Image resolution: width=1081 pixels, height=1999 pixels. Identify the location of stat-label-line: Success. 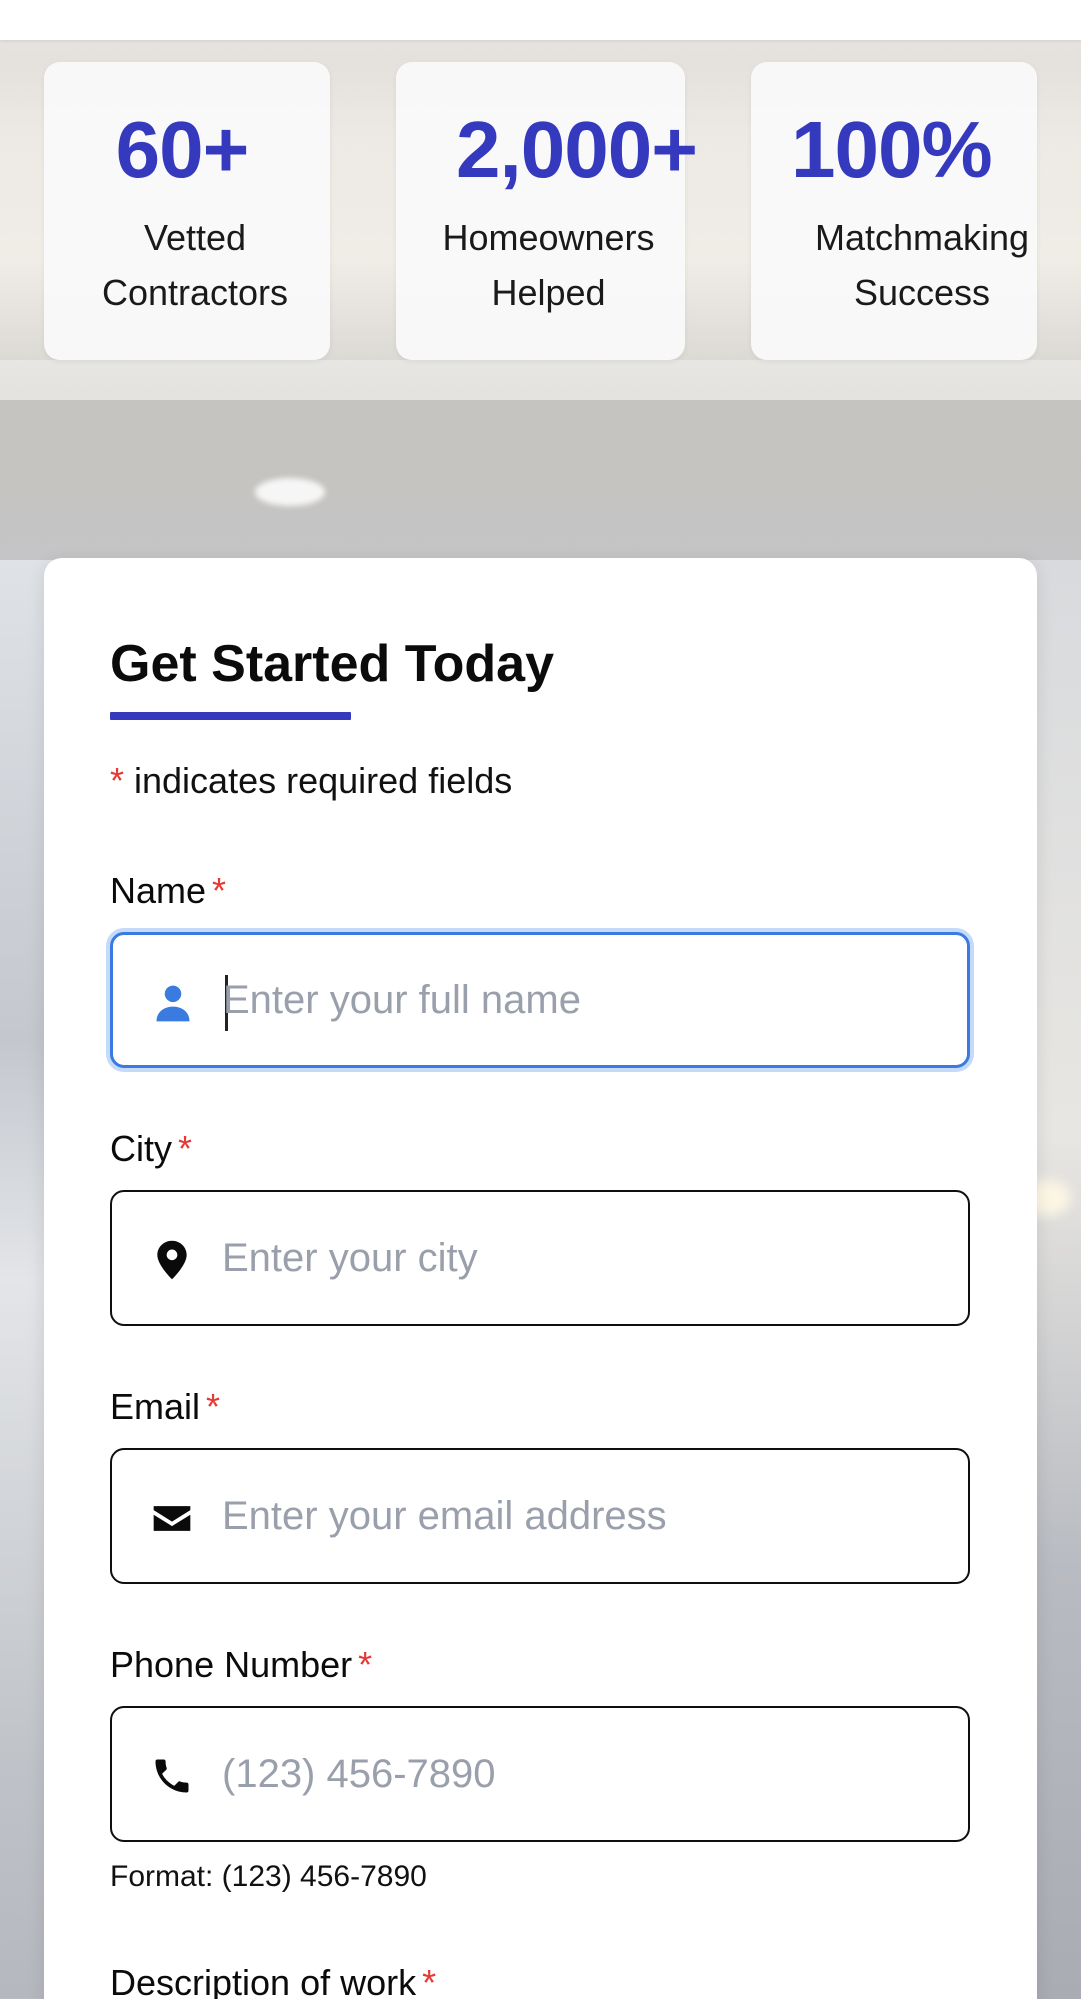
(922, 292).